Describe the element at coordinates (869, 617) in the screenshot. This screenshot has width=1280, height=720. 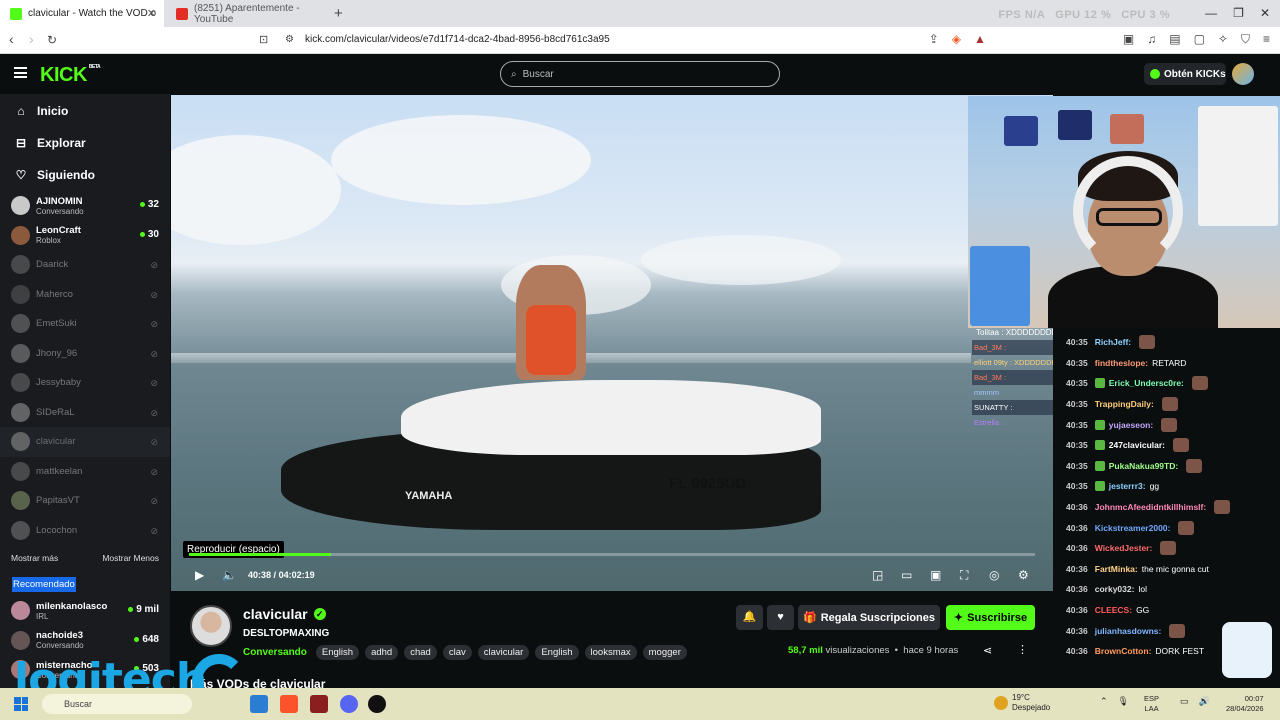
I see `gift-subs-button: 🎁 Regala Suscripciones` at that location.